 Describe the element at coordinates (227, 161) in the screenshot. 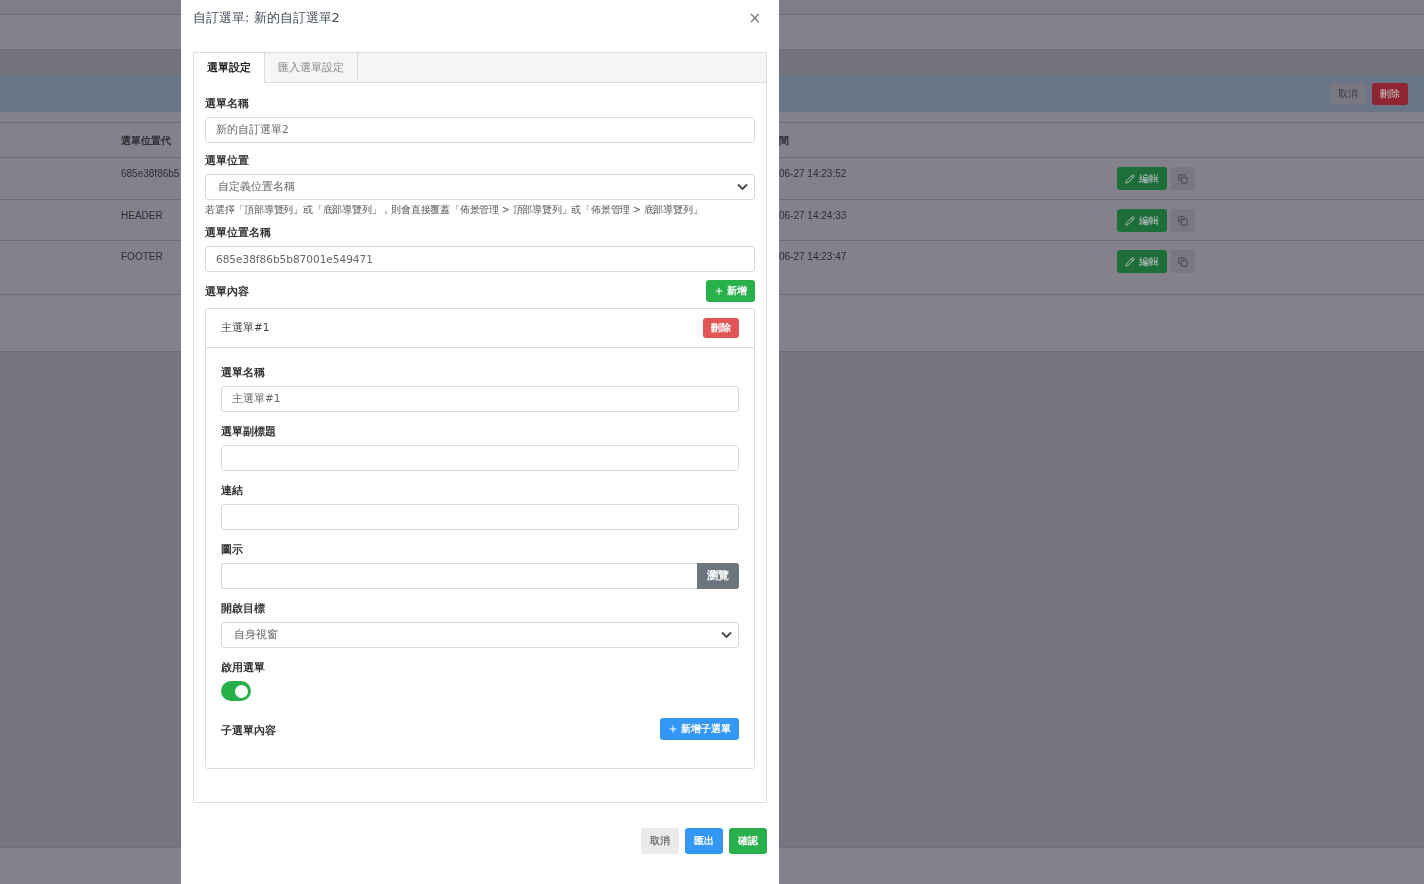

I see `field-label: 選單位置` at that location.